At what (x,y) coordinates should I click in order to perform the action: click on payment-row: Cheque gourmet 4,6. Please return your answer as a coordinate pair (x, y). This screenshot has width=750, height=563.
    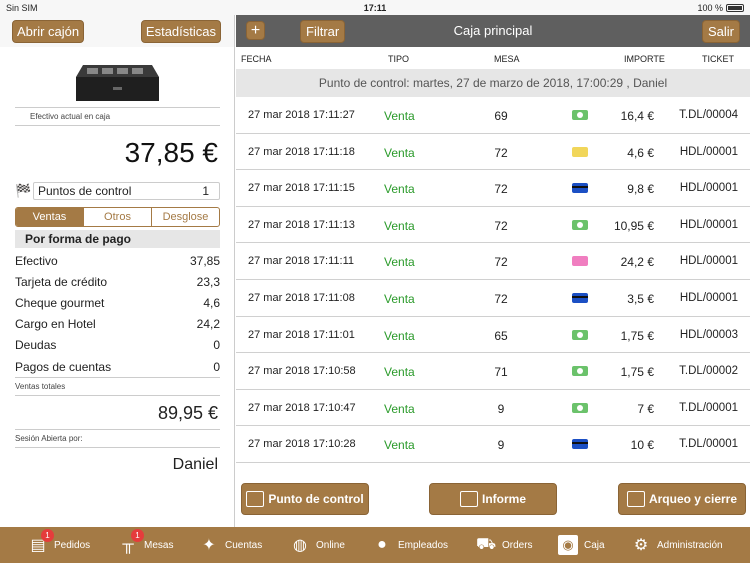
    Looking at the image, I should click on (117, 302).